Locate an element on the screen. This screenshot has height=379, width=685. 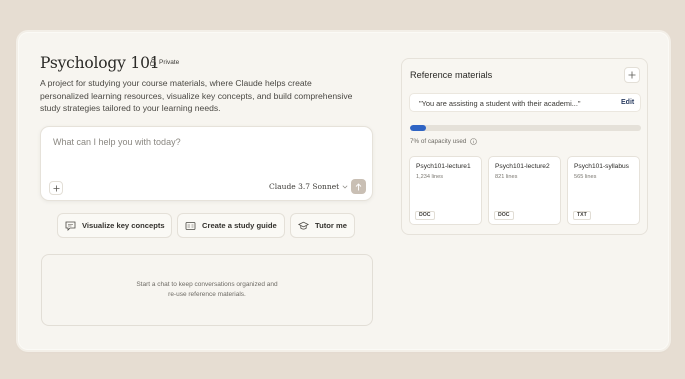
suggestion-label: Visualize key concepts is located at coordinates (123, 225).